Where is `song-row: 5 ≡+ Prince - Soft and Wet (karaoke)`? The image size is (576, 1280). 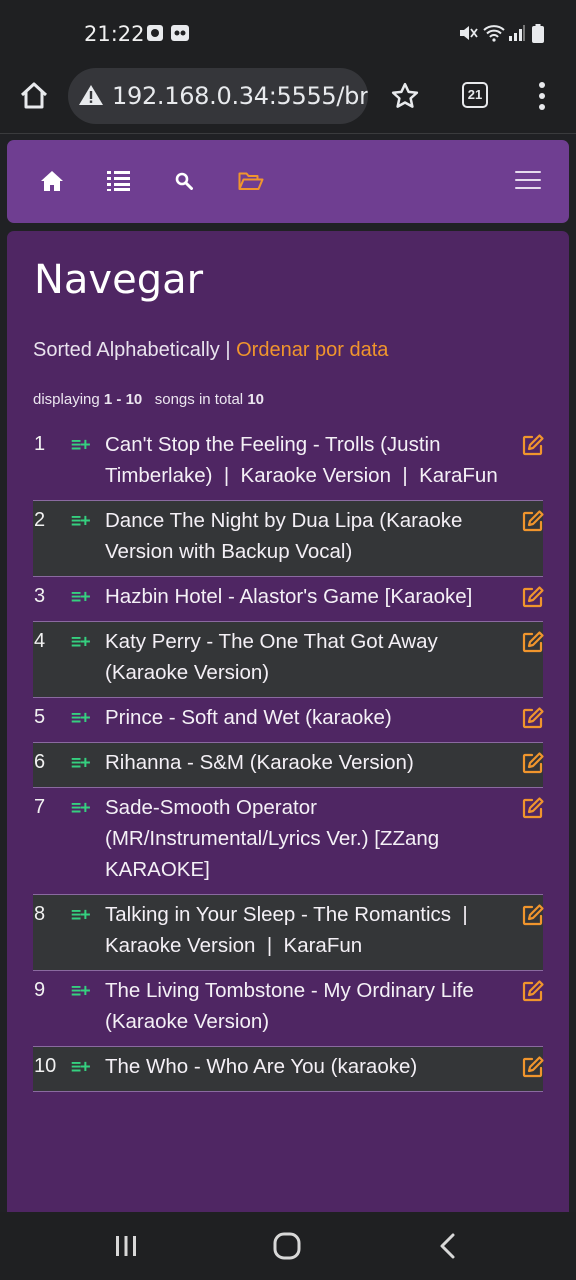
song-row: 5 ≡+ Prince - Soft and Wet (karaoke) is located at coordinates (289, 720).